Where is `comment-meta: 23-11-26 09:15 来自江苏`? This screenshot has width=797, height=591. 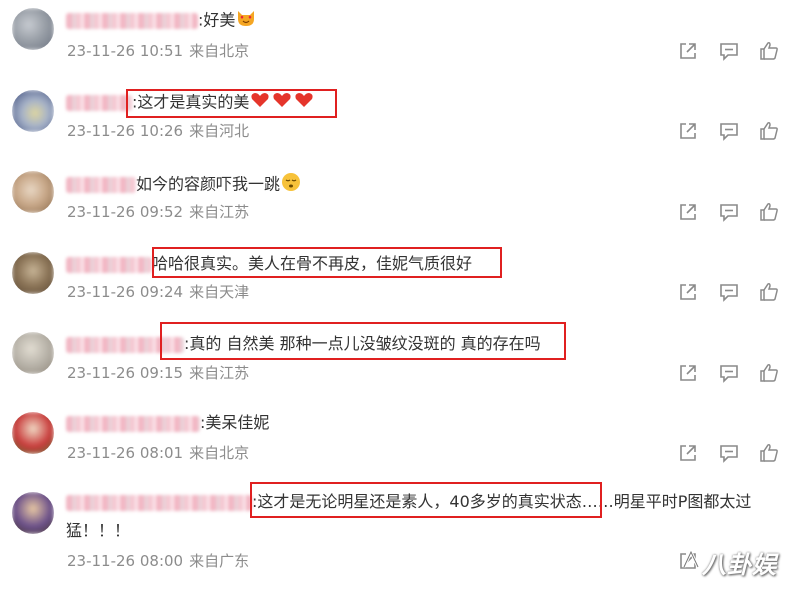
comment-meta: 23-11-26 09:15 来自江苏 is located at coordinates (161, 373).